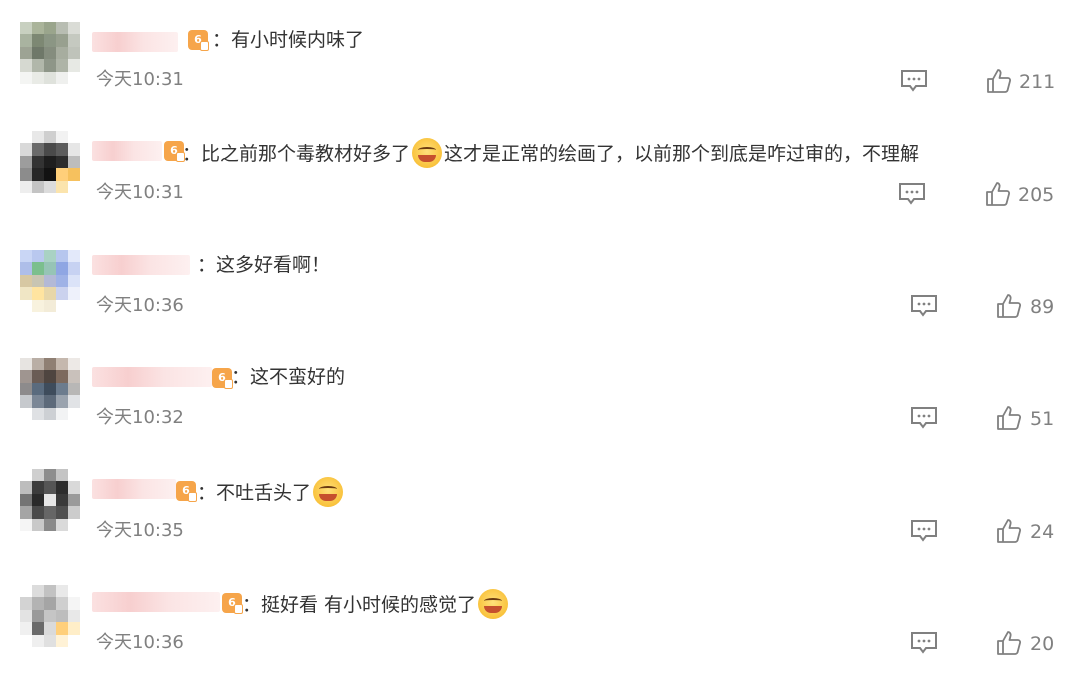 The height and width of the screenshot is (689, 1072). Describe the element at coordinates (288, 40) in the screenshot. I see `comment-text: ：有小时候内味了` at that location.